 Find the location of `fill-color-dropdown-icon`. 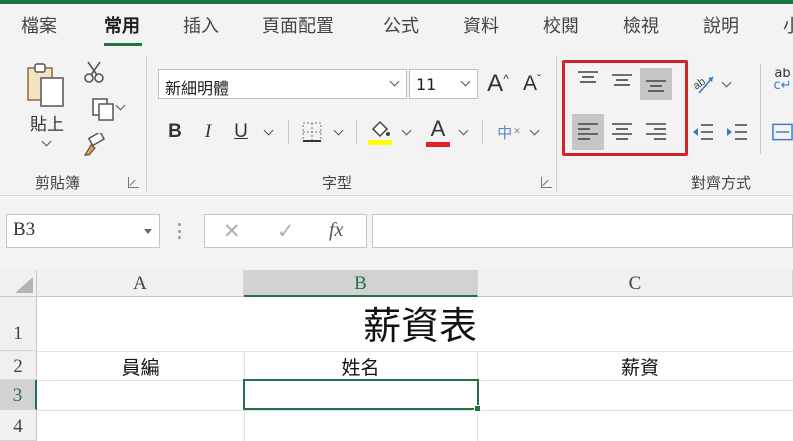

fill-color-dropdown-icon is located at coordinates (406, 130).